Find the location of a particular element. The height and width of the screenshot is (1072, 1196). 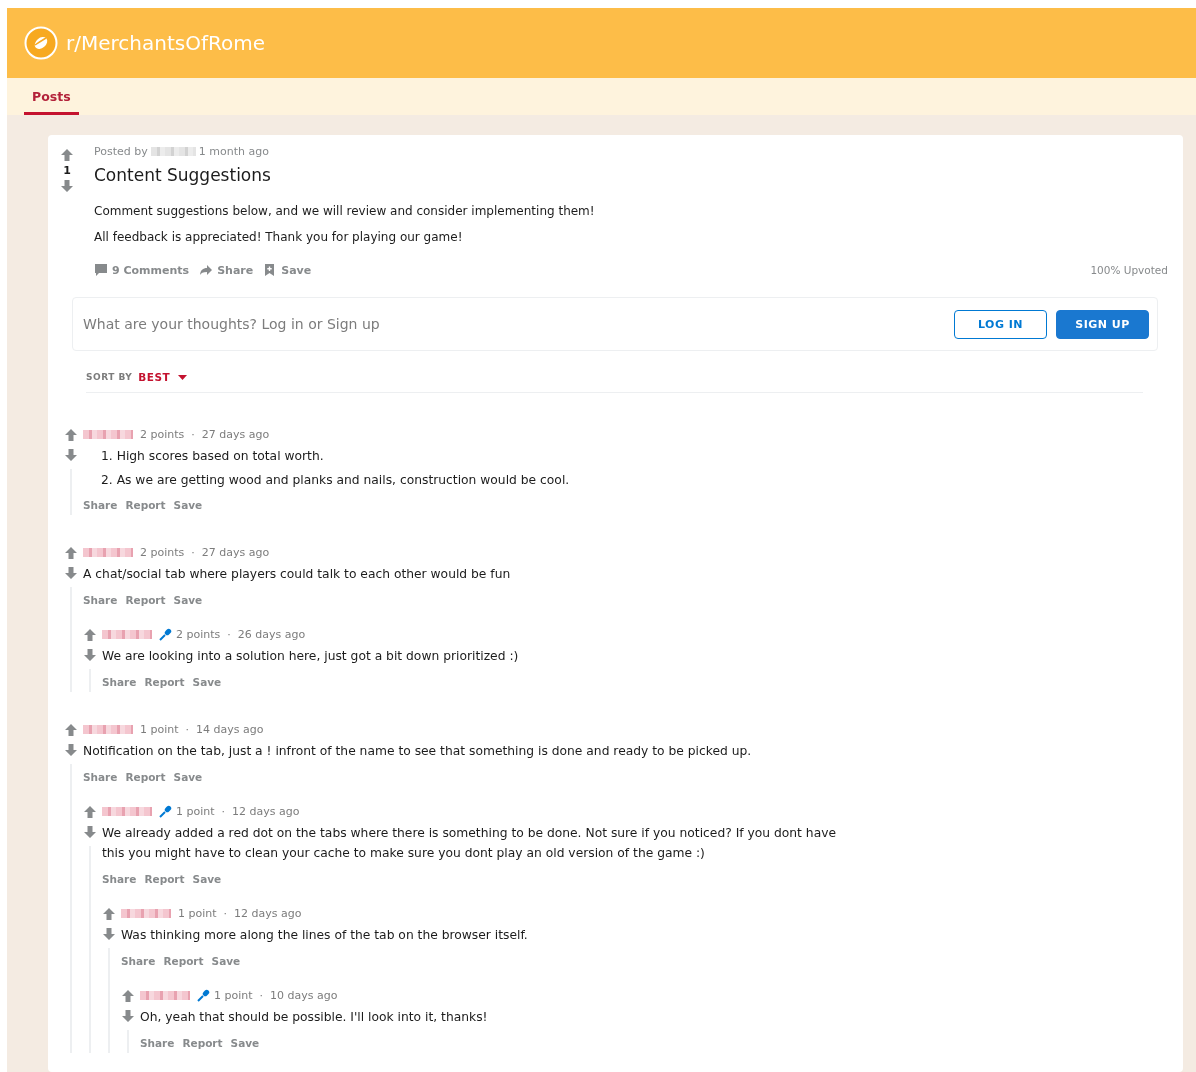

comment-time: 26 days ago is located at coordinates (271, 634).